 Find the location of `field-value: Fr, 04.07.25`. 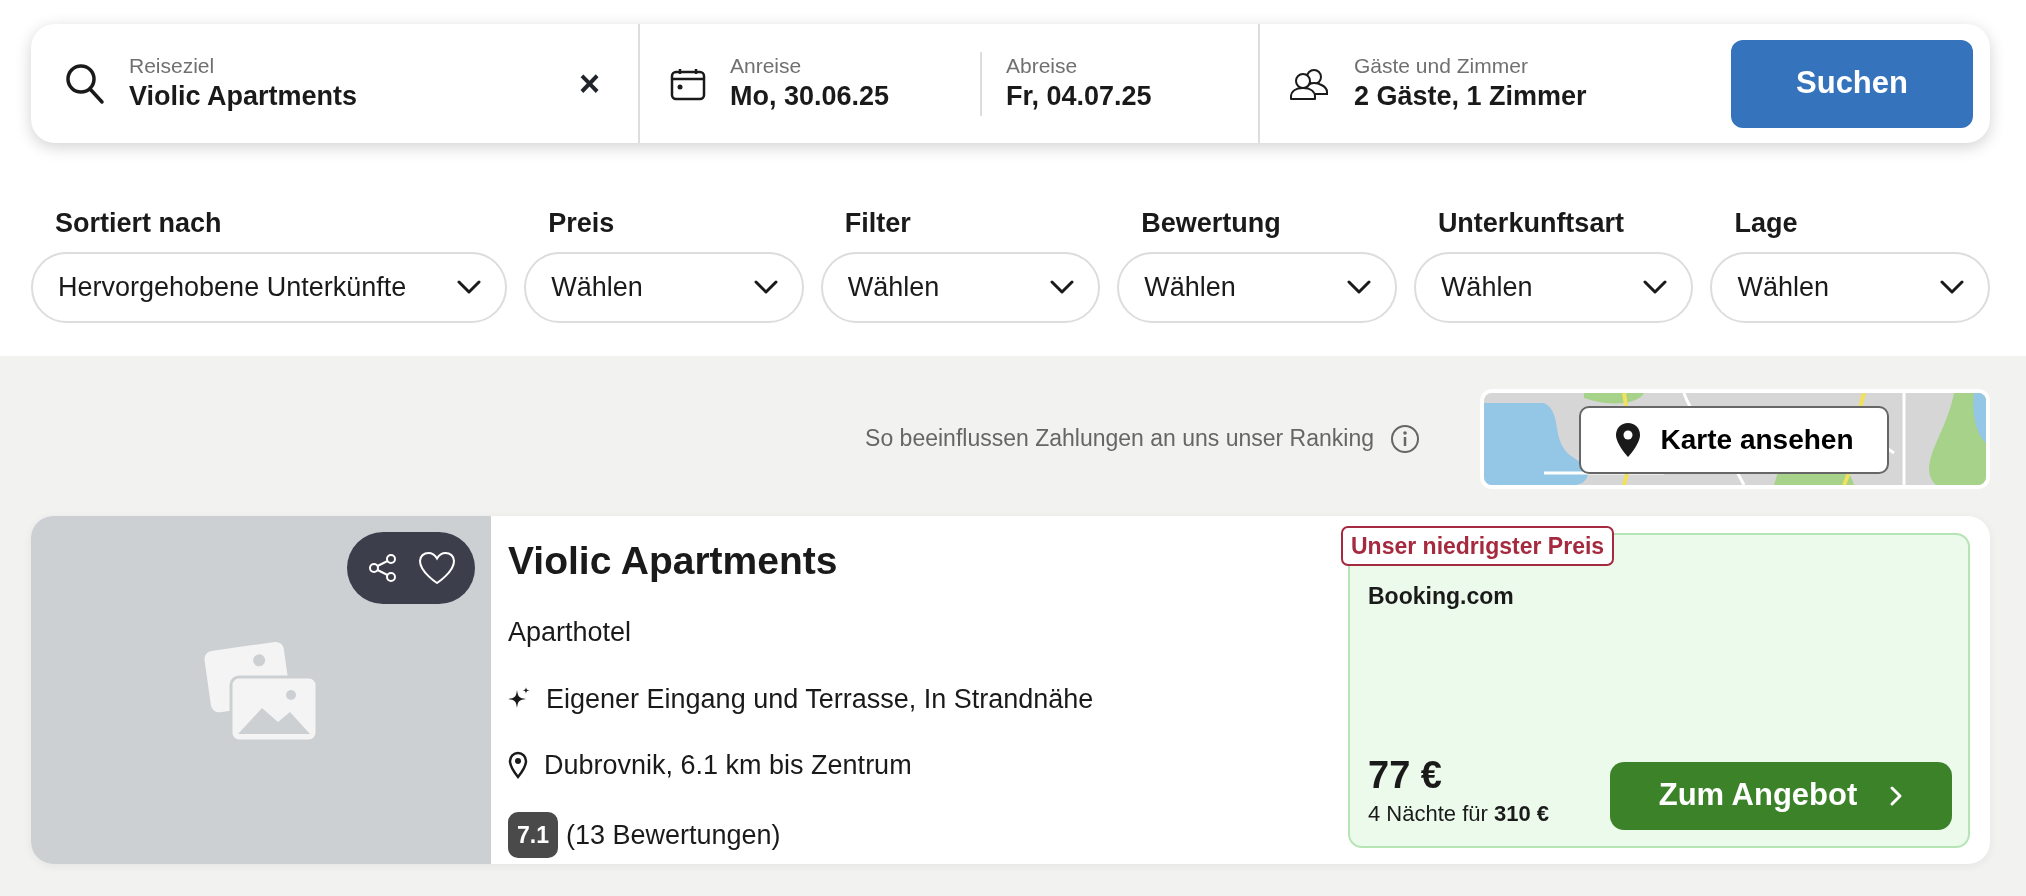

field-value: Fr, 04.07.25 is located at coordinates (1079, 96).